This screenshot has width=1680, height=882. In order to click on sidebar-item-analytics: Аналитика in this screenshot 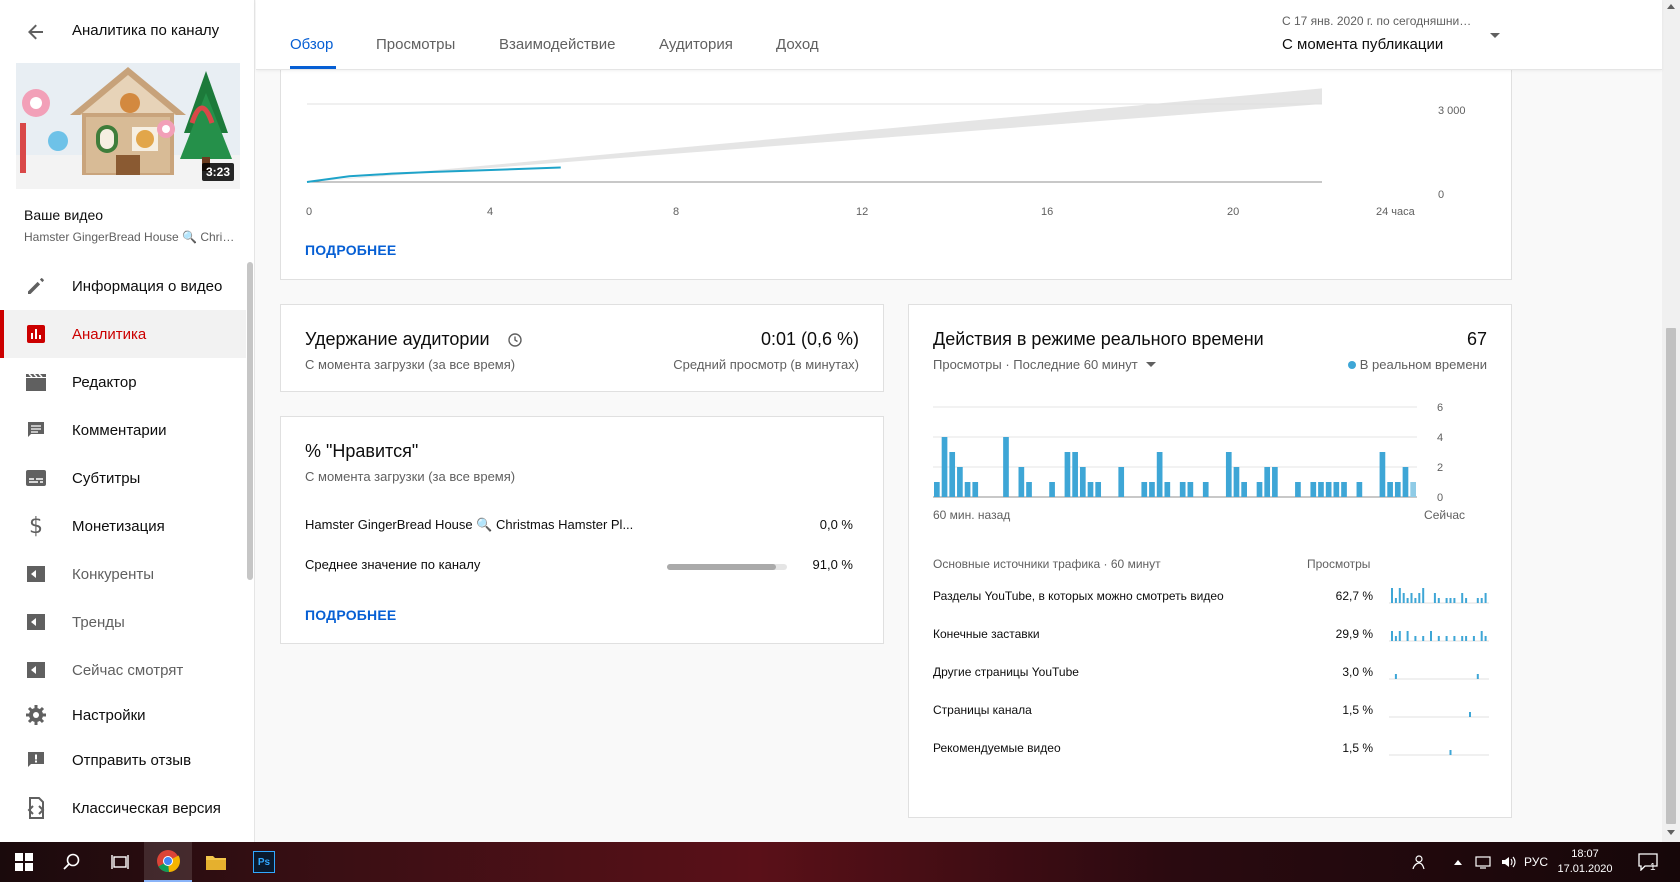, I will do `click(123, 334)`.